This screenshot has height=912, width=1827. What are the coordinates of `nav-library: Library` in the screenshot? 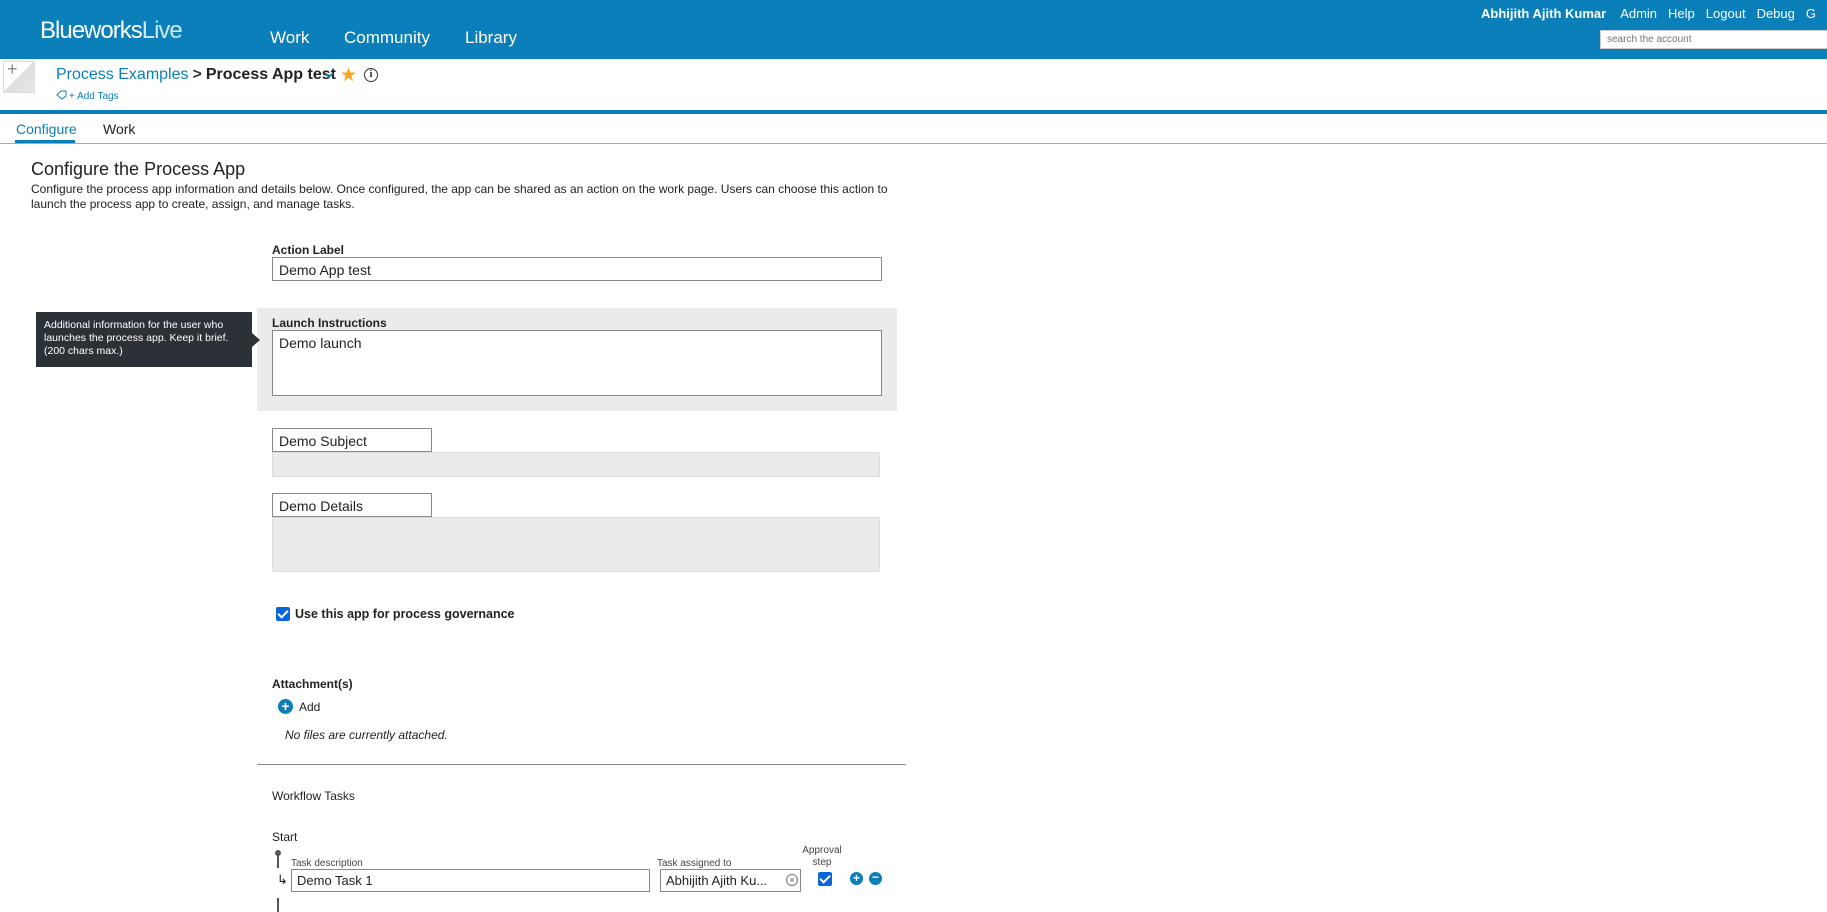 It's located at (491, 38).